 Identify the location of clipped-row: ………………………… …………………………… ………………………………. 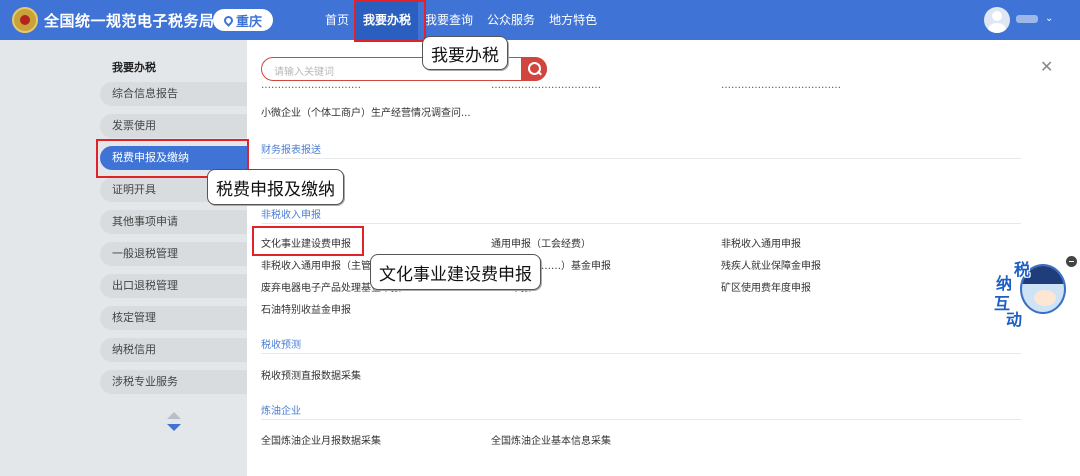
(571, 88).